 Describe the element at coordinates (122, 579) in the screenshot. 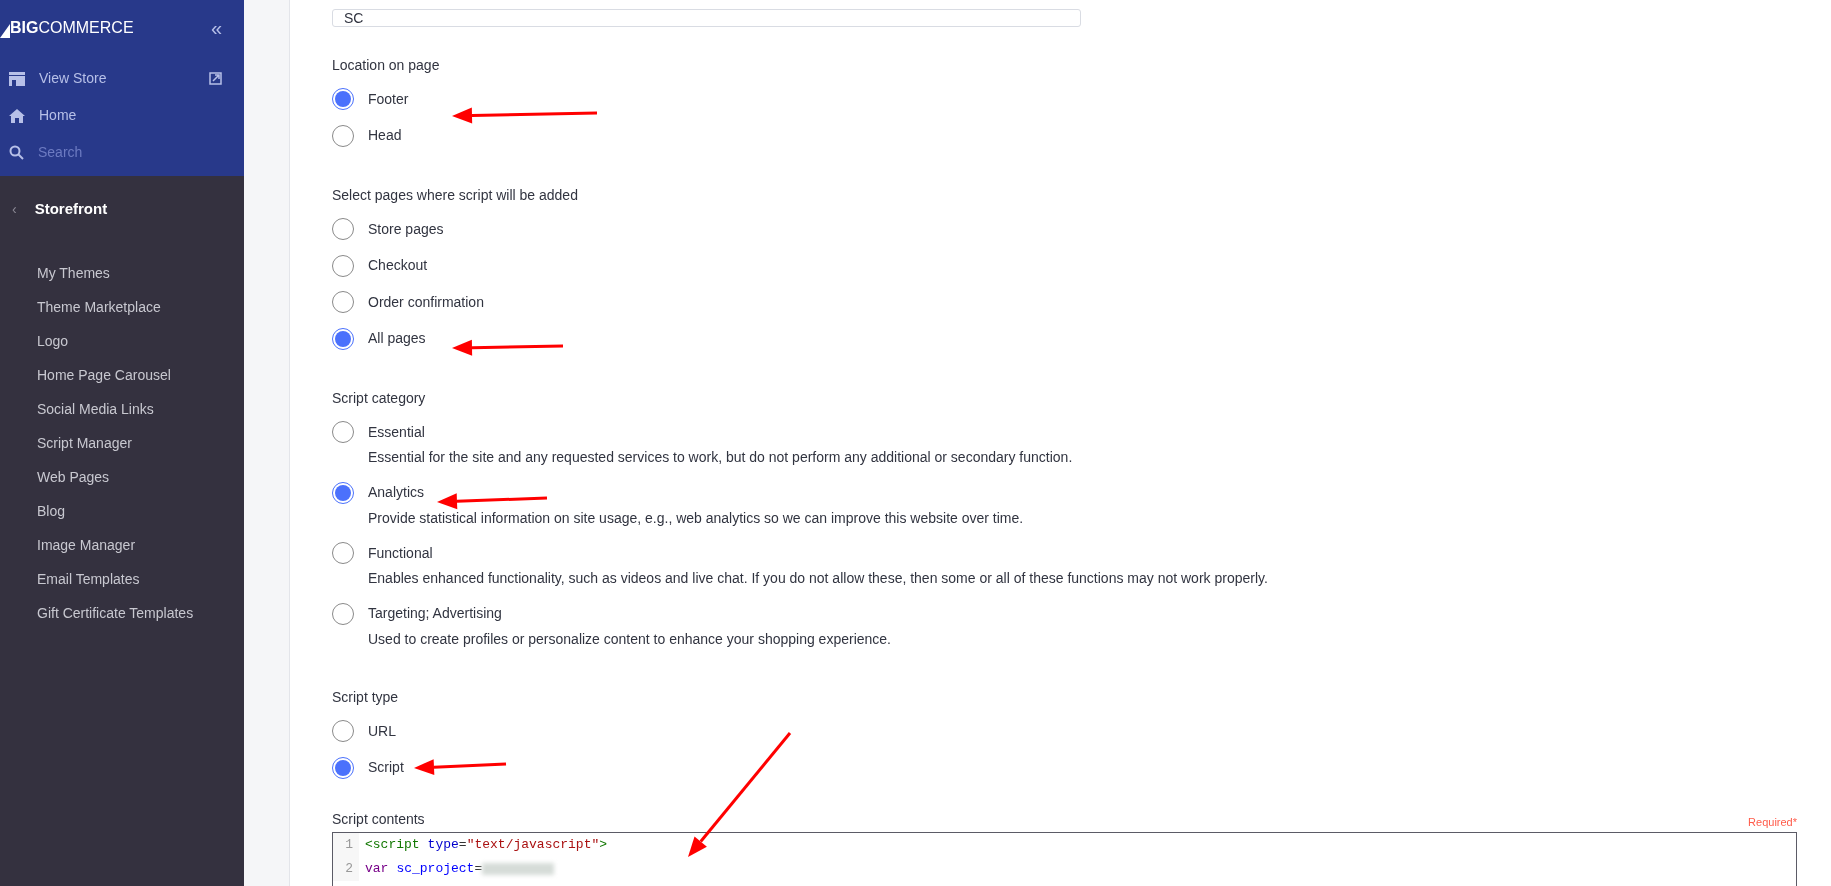

I see `sidebar-item: Email Templates` at that location.